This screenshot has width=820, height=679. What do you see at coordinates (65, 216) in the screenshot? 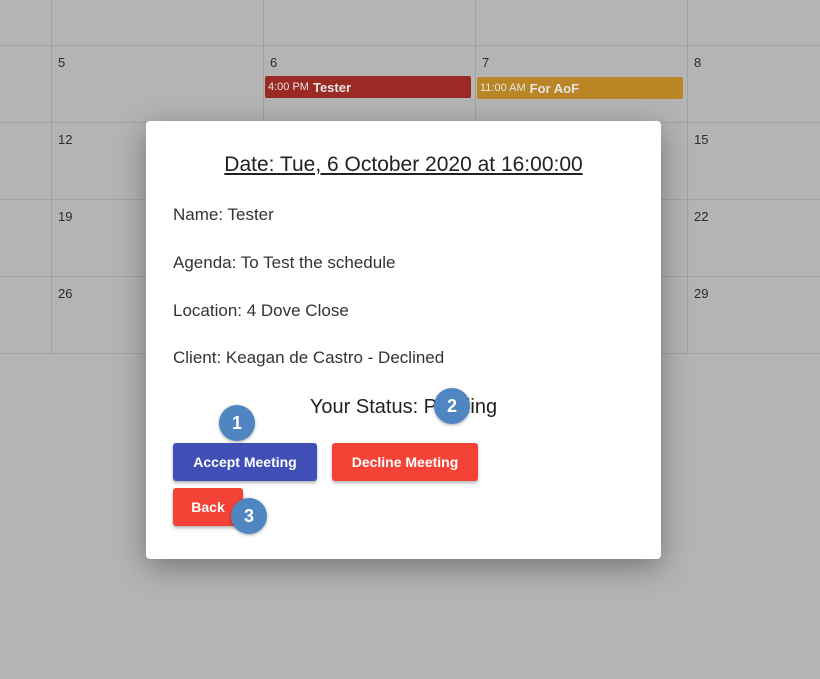
I see `calendar-day-number: 19` at bounding box center [65, 216].